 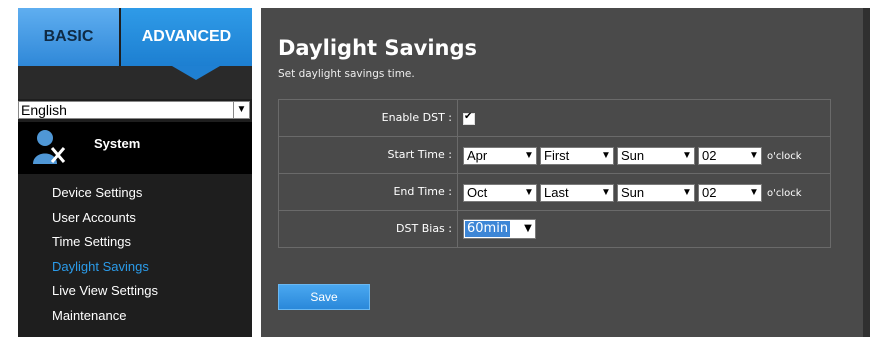 I want to click on end-time-row: End Time : Oct ▼ Last ▼ Sun ▼ 02 ▼ o'clock, so click(x=554, y=192).